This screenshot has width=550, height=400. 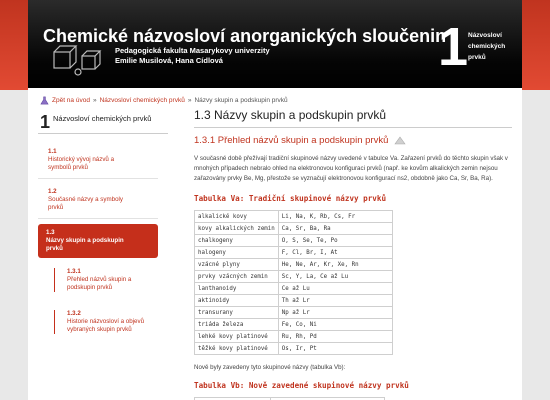 What do you see at coordinates (335, 348) in the screenshot?
I see `elements-cell: Os, Ir, Pt` at bounding box center [335, 348].